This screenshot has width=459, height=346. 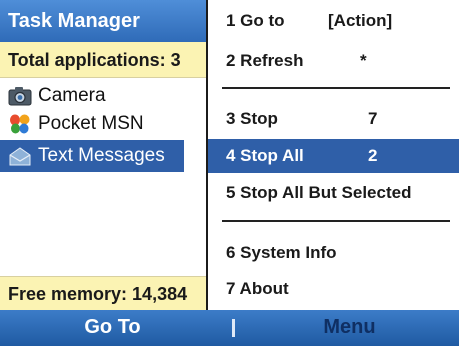 I want to click on menu-item-label: 6 System Info, so click(x=281, y=252).